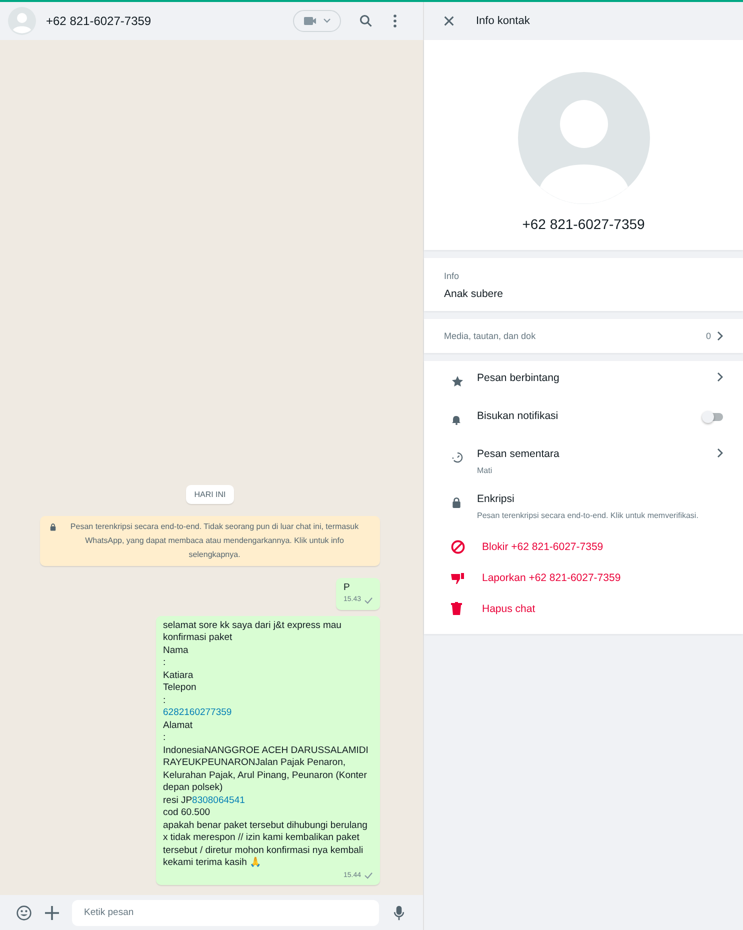  I want to click on media-count: 0, so click(708, 336).